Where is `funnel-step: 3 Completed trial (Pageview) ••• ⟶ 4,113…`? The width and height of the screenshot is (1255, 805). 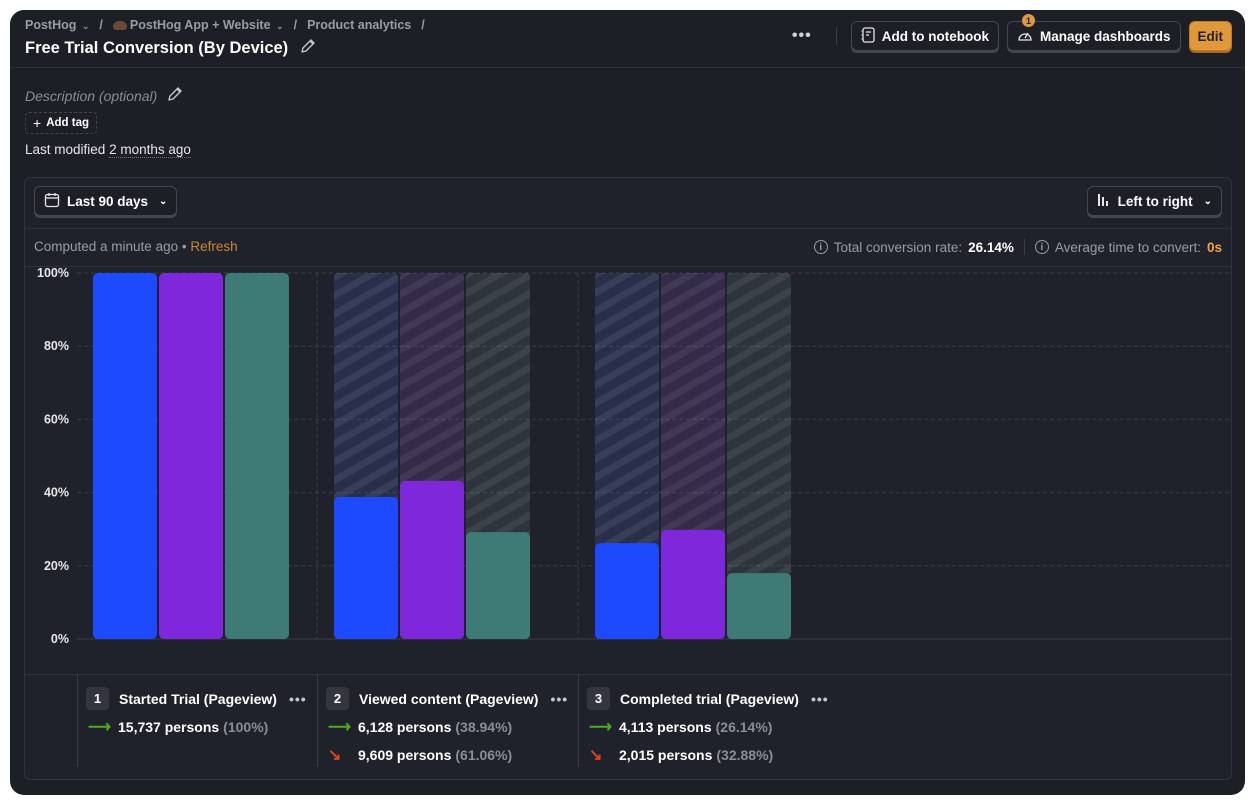
funnel-step: 3 Completed trial (Pageview) ••• ⟶ 4,113… is located at coordinates (718, 721).